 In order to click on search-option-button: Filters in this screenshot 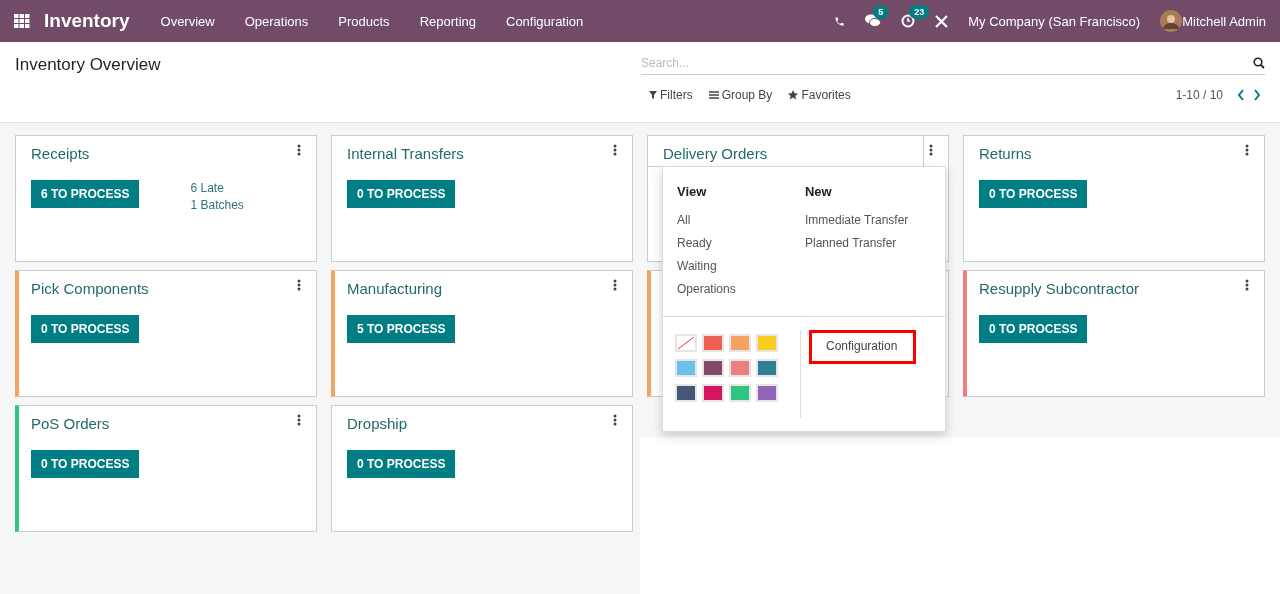, I will do `click(671, 95)`.